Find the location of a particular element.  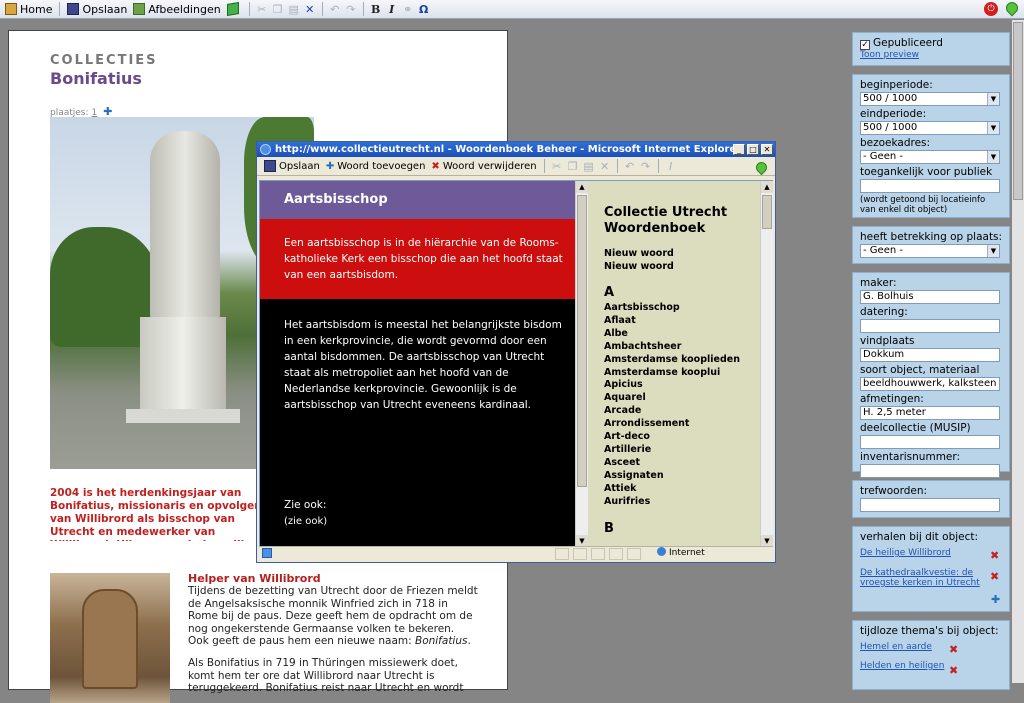

images-button: Afbeeldingen is located at coordinates (176, 9).